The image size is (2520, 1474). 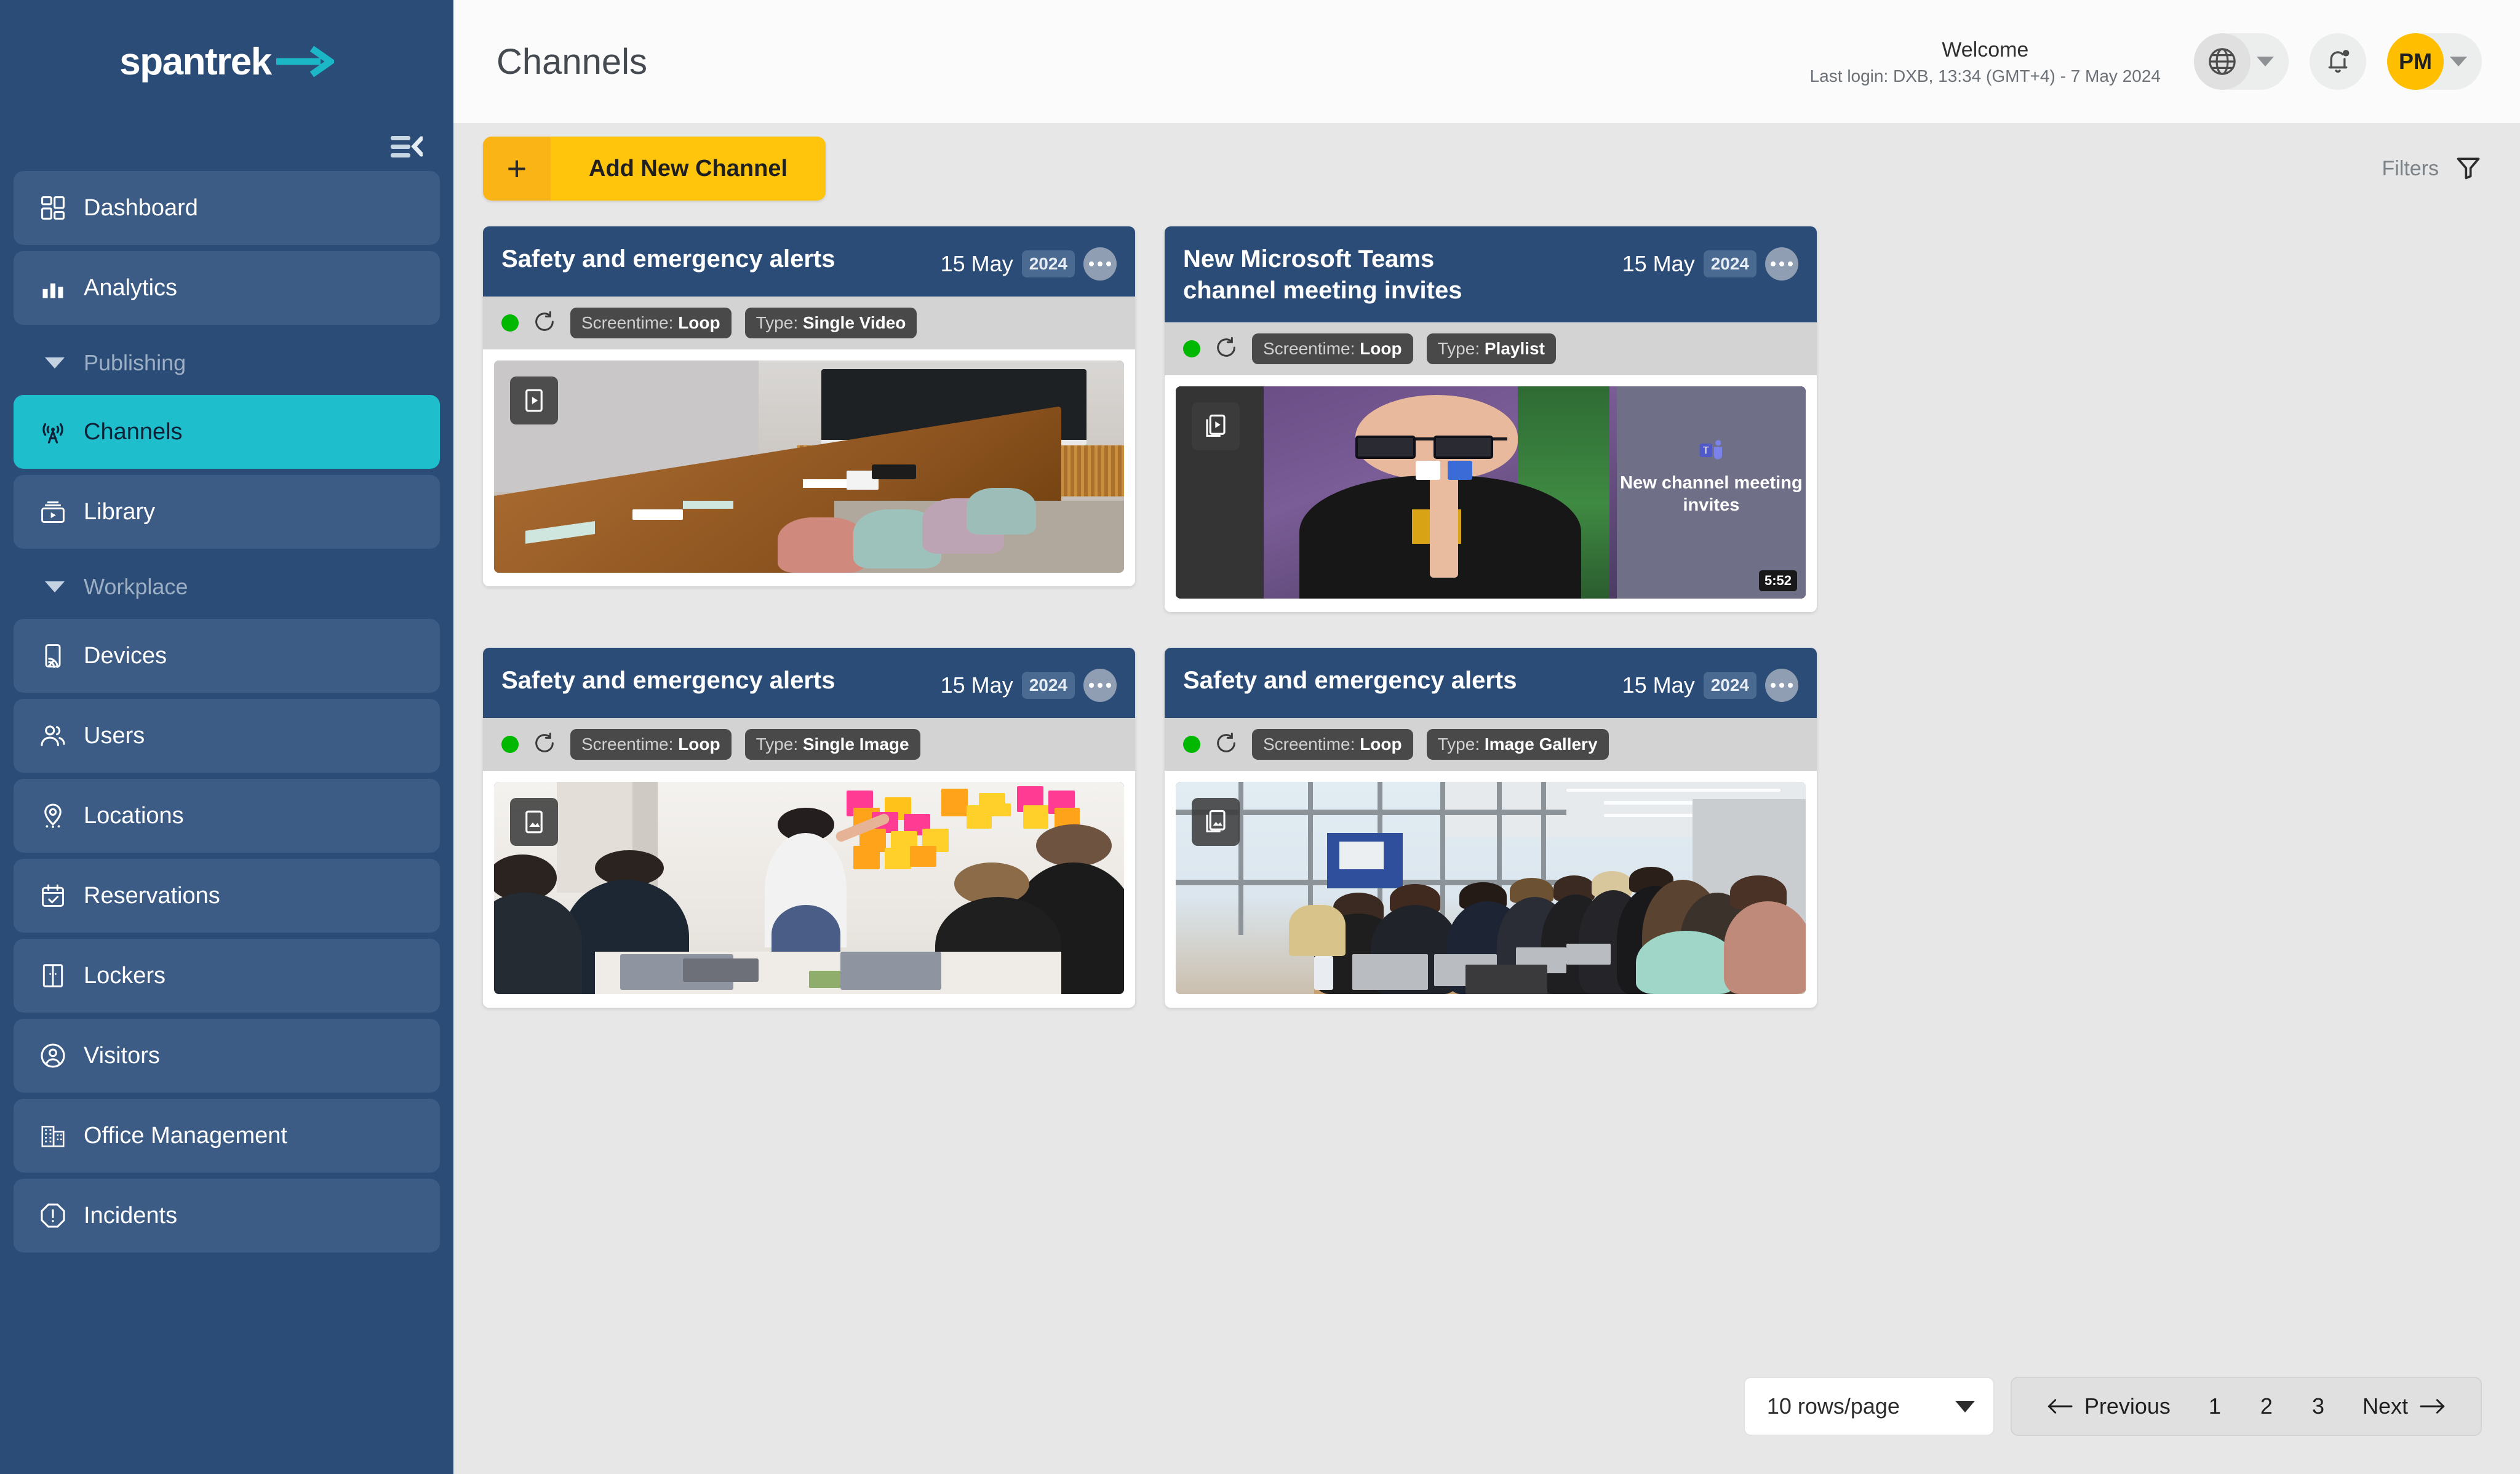 I want to click on sidebar-group-publishing: Publishing, so click(x=227, y=363).